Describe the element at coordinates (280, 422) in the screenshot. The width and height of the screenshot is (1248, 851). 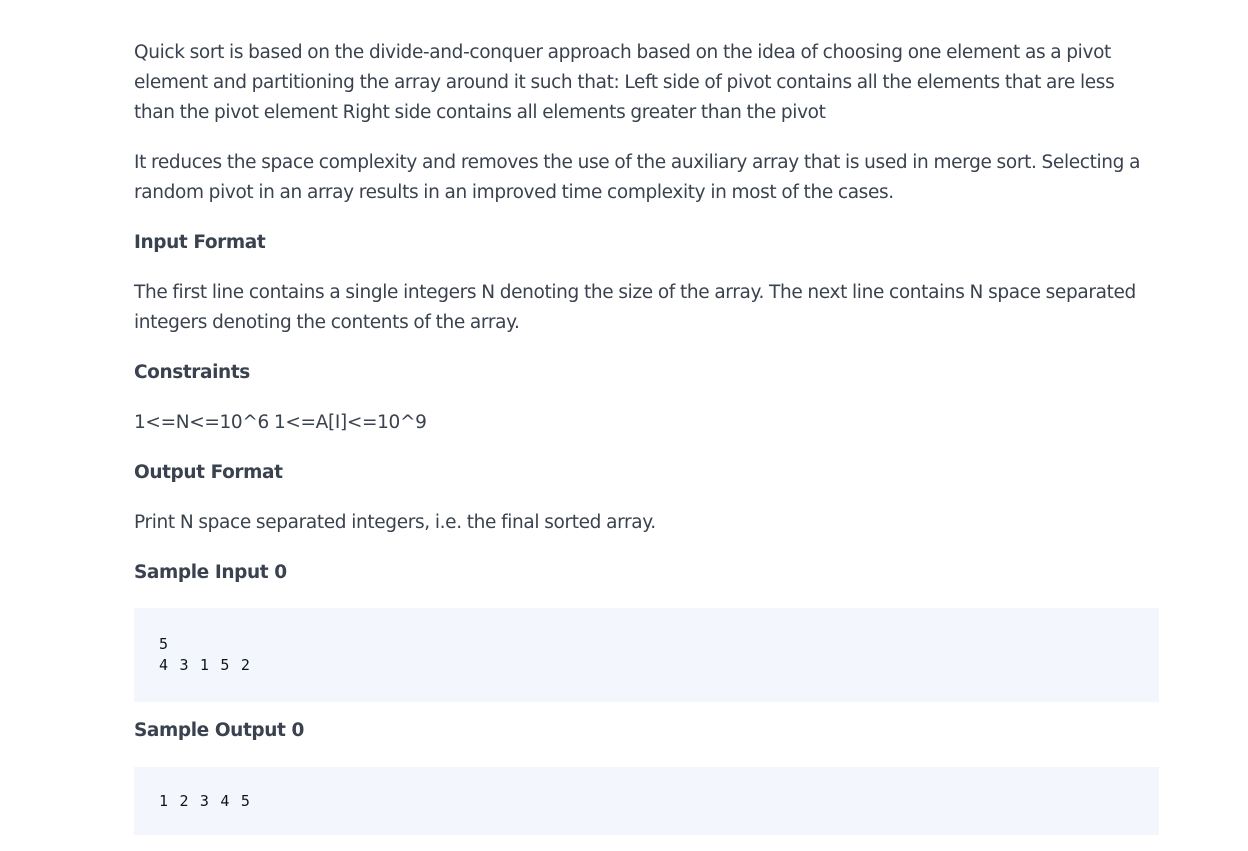
I see `constraints-text: 1<=N<=10^6 1<=A[I]<=10^9` at that location.